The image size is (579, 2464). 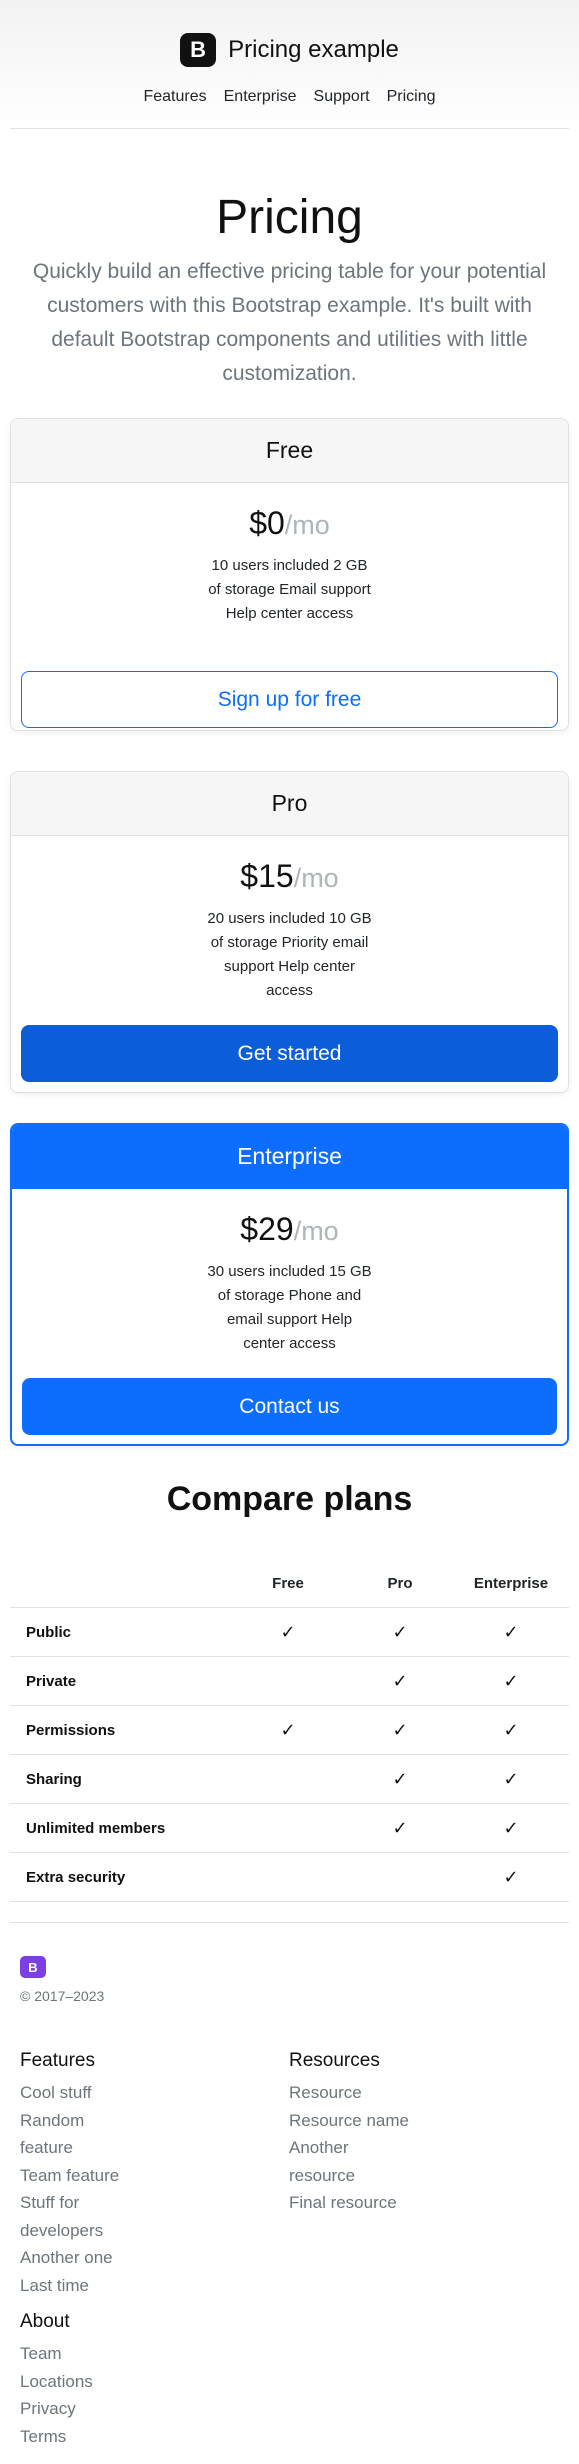 What do you see at coordinates (411, 97) in the screenshot?
I see `nav-link-pricing: Pricing` at bounding box center [411, 97].